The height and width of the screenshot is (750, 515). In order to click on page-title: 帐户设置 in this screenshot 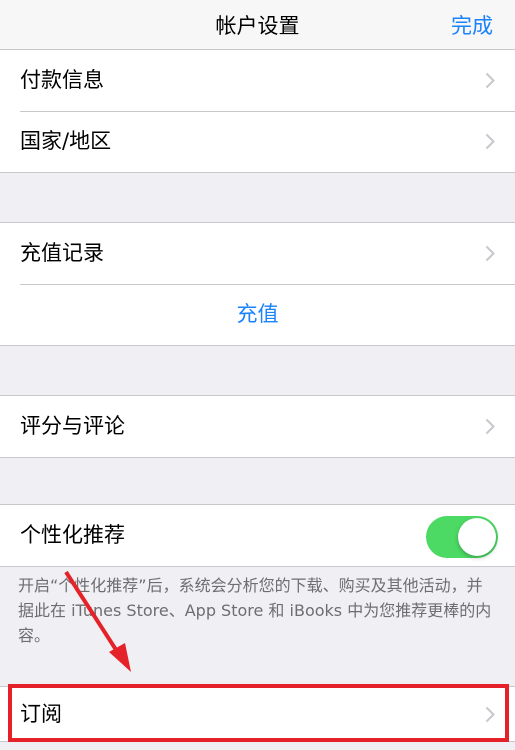, I will do `click(257, 26)`.